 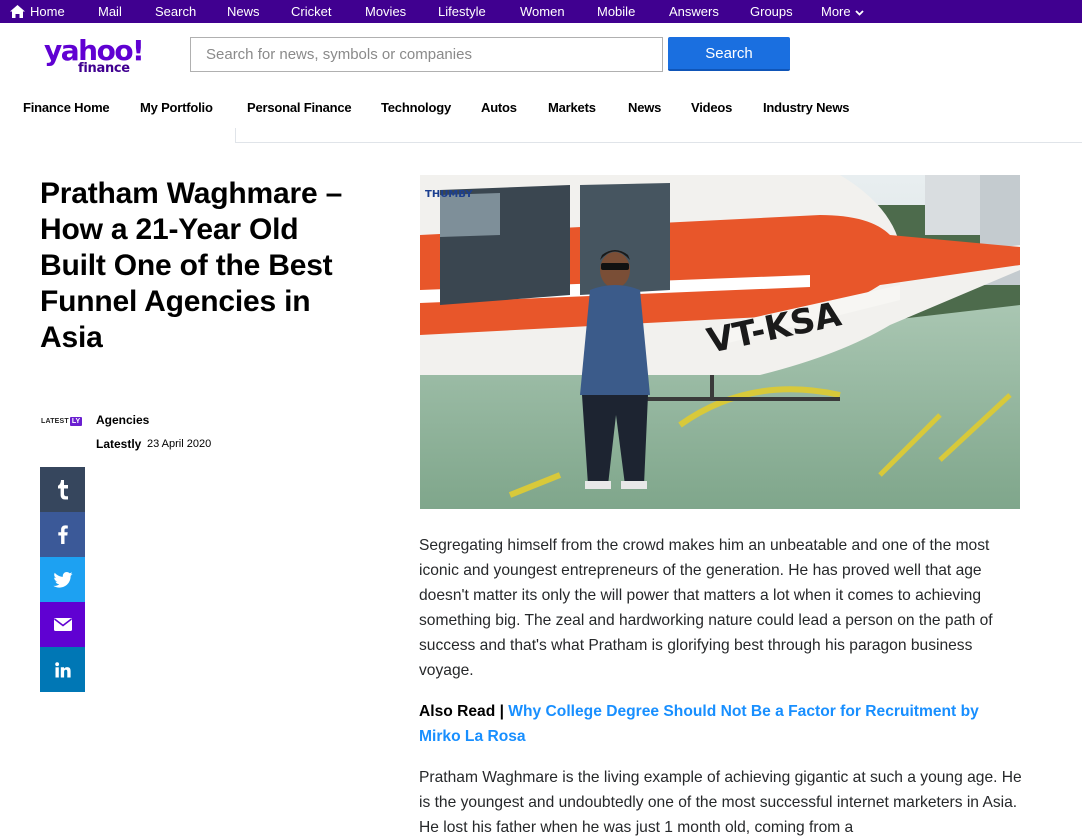 What do you see at coordinates (499, 107) in the screenshot?
I see `tab-autos: Autos` at bounding box center [499, 107].